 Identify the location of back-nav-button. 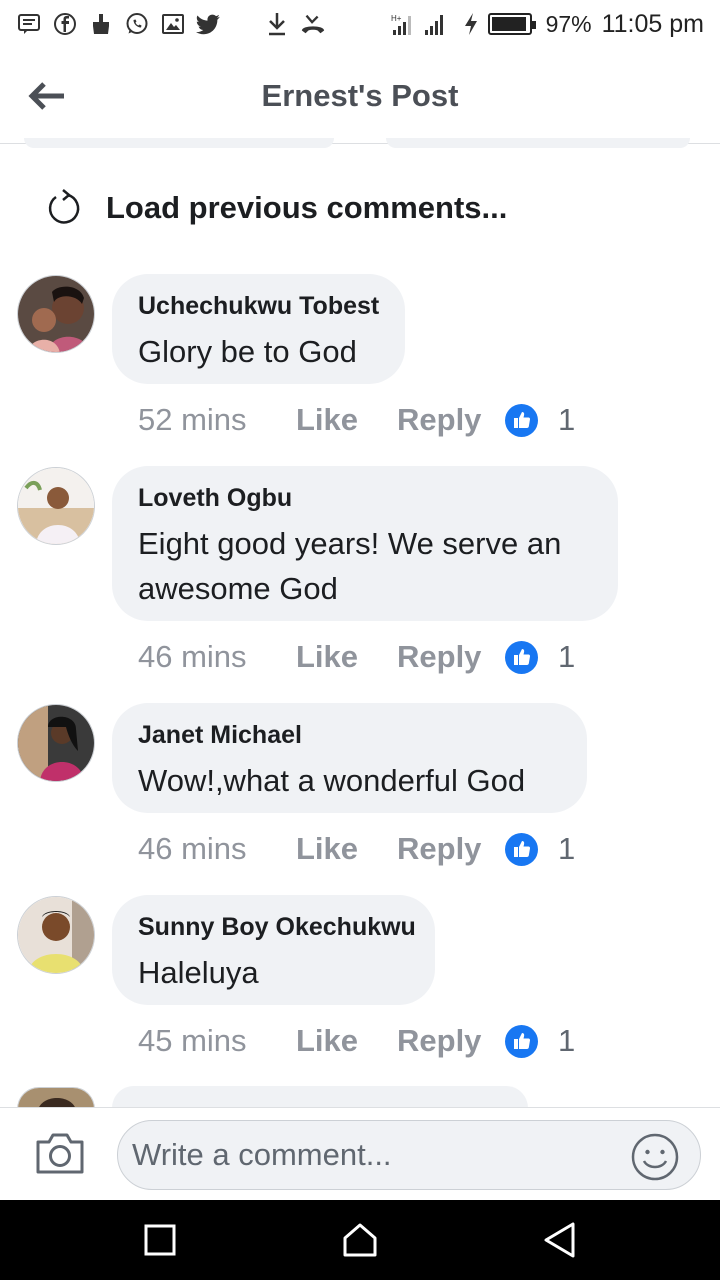
(560, 1240).